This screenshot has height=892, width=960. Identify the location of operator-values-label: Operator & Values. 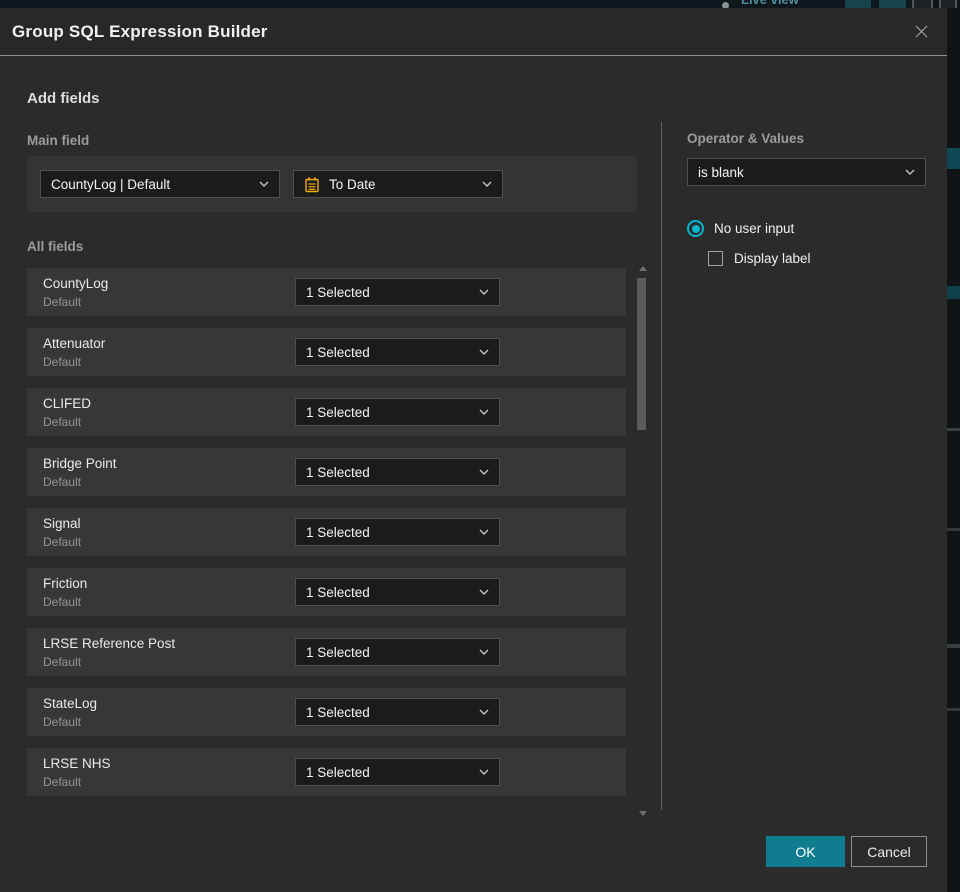
(746, 138).